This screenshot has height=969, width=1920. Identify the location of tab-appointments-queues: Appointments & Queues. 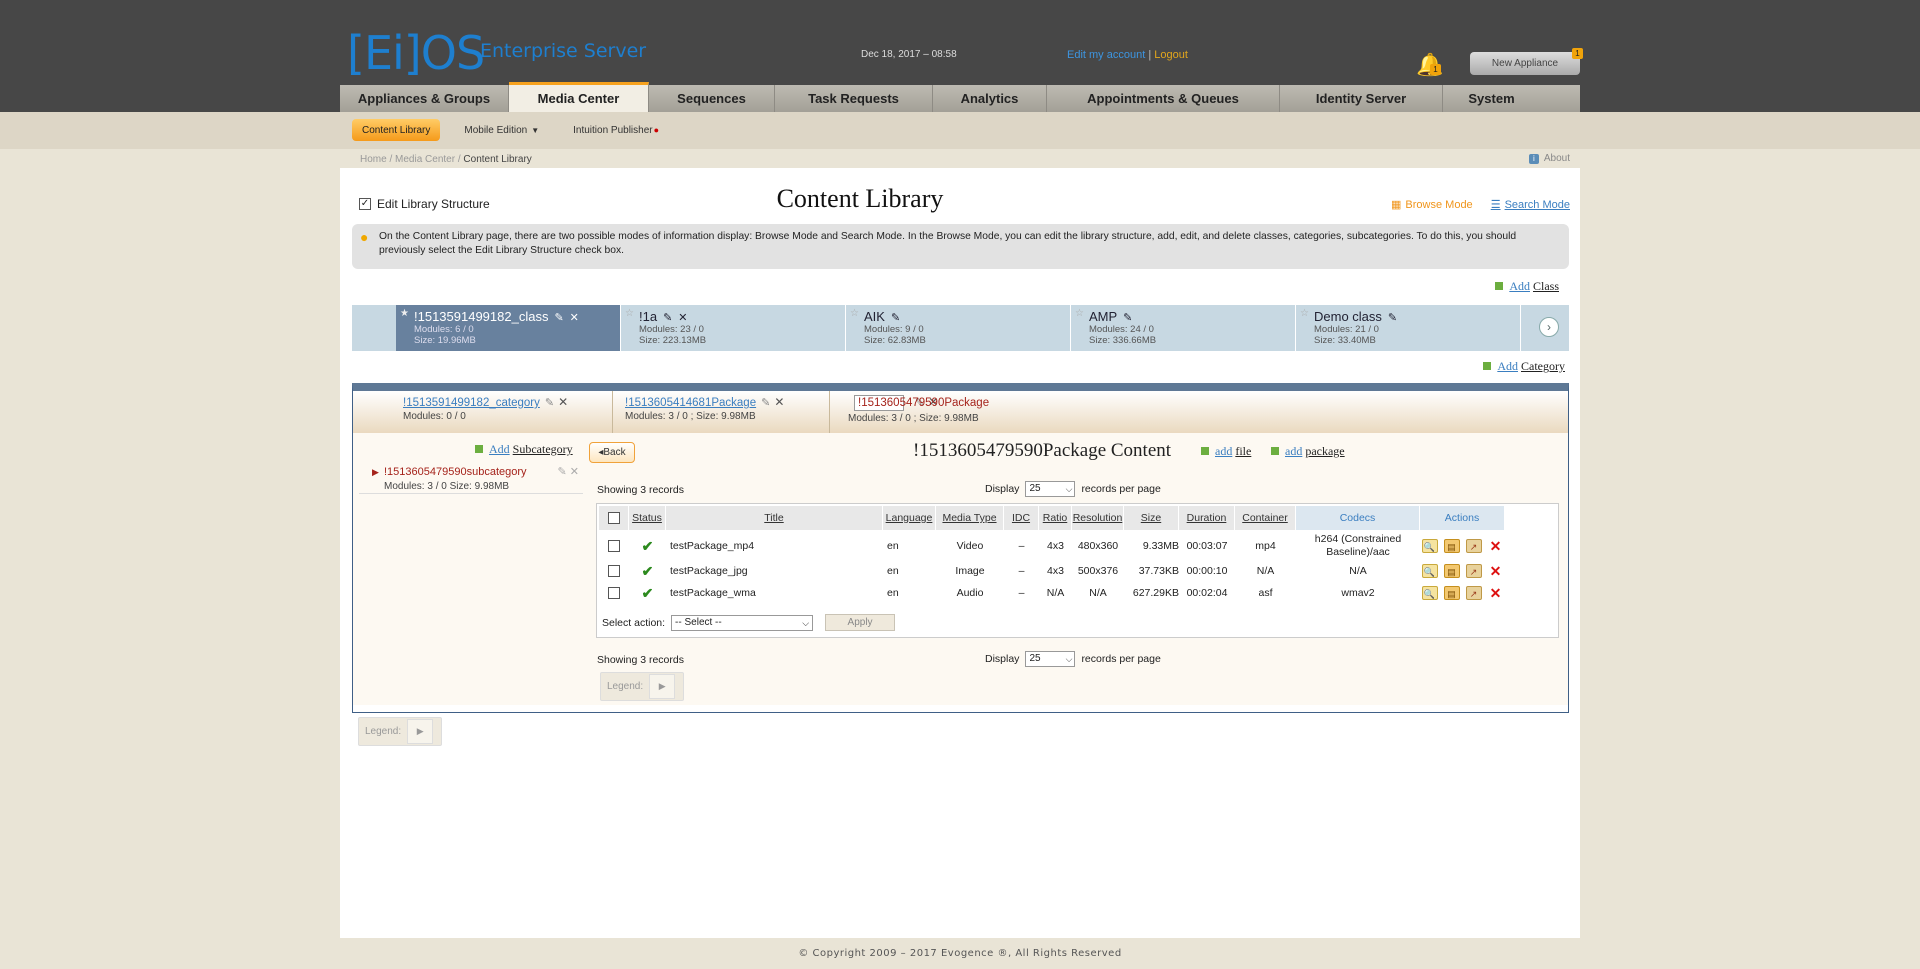
(1163, 98).